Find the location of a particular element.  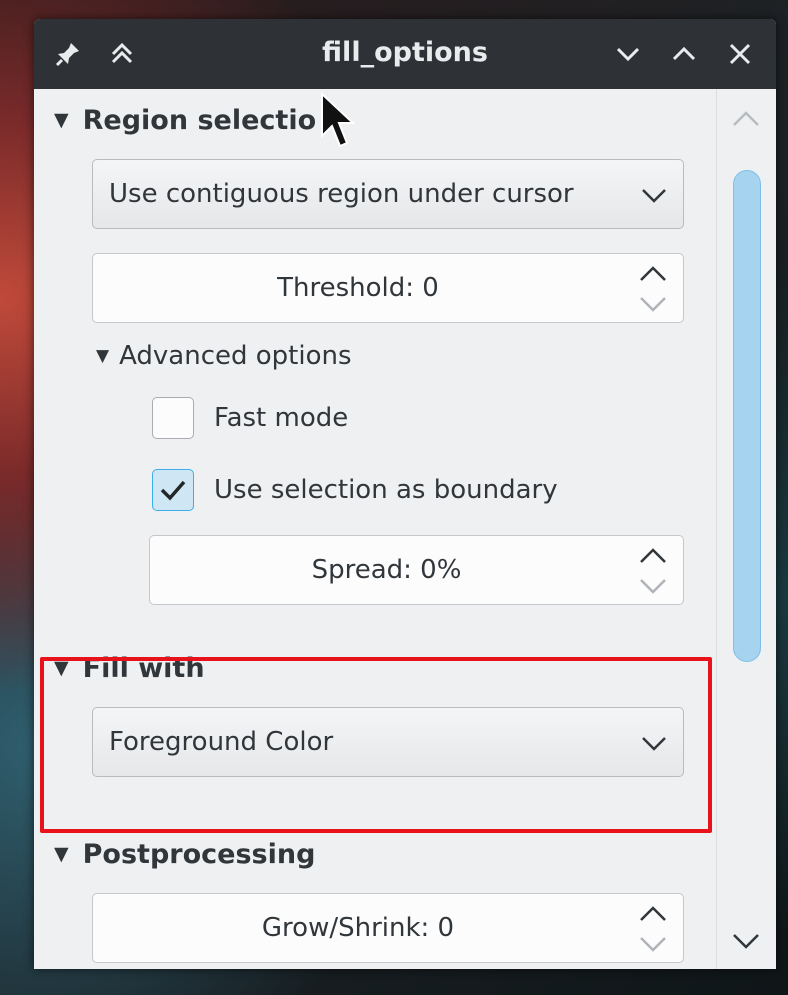

minimize-icon is located at coordinates (628, 54).